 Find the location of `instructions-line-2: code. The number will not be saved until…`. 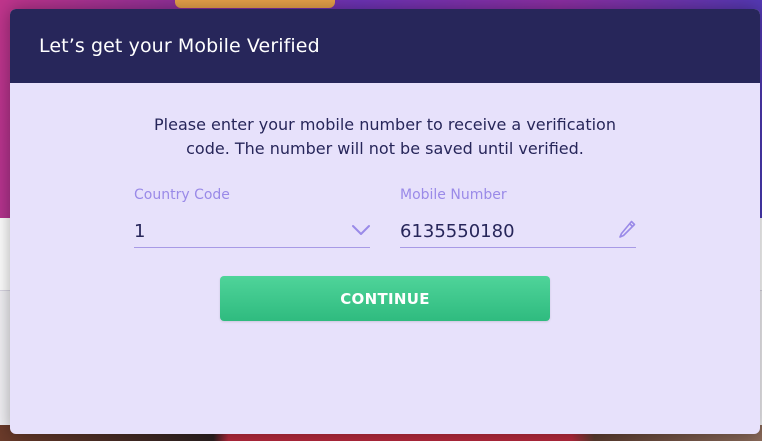

instructions-line-2: code. The number will not be saved until… is located at coordinates (385, 148).